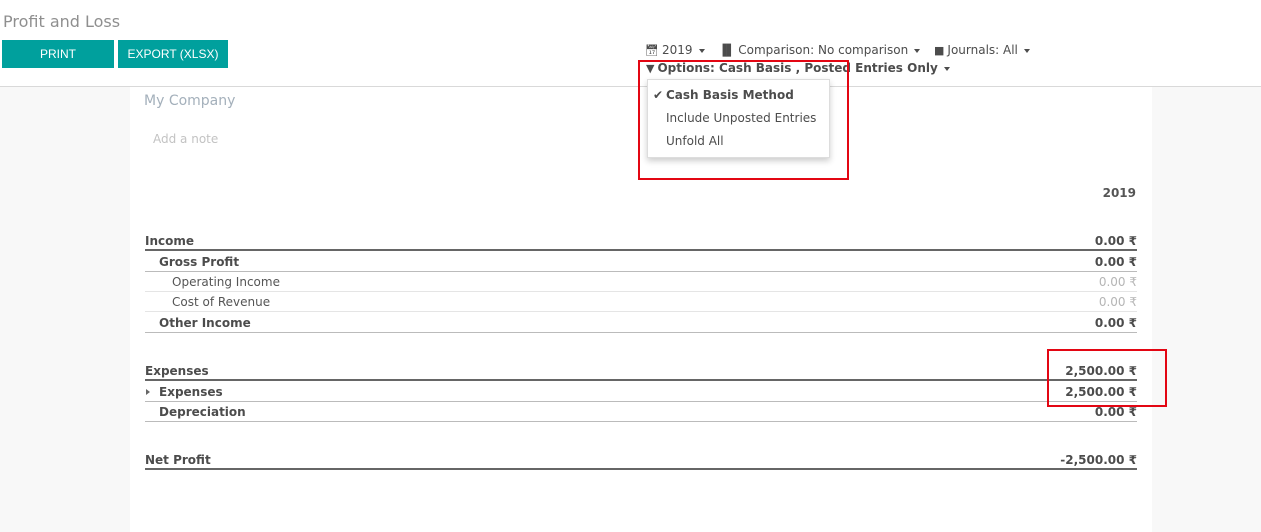 The height and width of the screenshot is (532, 1261). Describe the element at coordinates (641, 241) in the screenshot. I see `report-row-income: Income 0.00 ₹` at that location.